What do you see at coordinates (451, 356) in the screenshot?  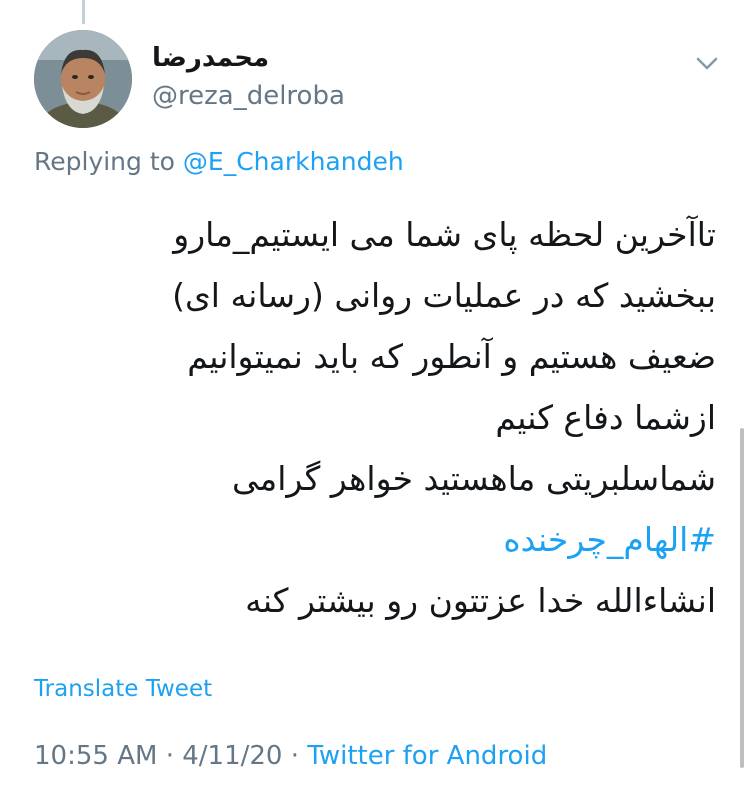 I see `tweet-line: ضعیف هستیم و آنطور که باید نمیتوانیم` at bounding box center [451, 356].